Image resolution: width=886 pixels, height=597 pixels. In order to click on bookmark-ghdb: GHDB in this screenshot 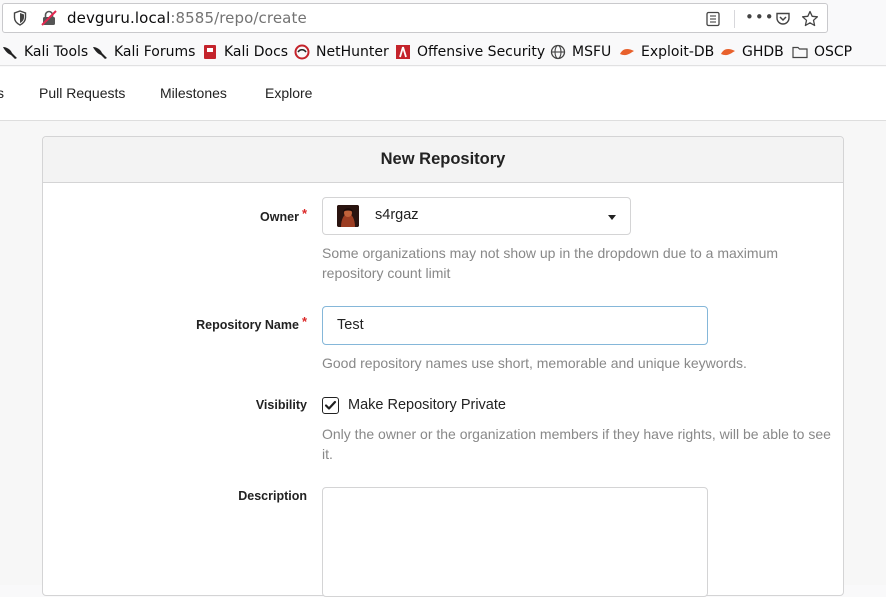, I will do `click(752, 52)`.